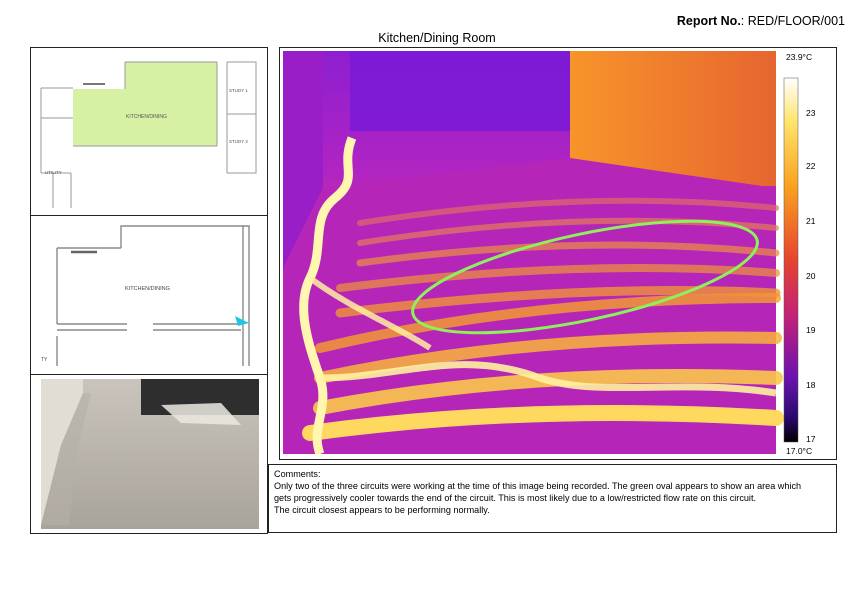 This screenshot has width=860, height=608. I want to click on plan-label-study2: STUDY 2, so click(238, 141).